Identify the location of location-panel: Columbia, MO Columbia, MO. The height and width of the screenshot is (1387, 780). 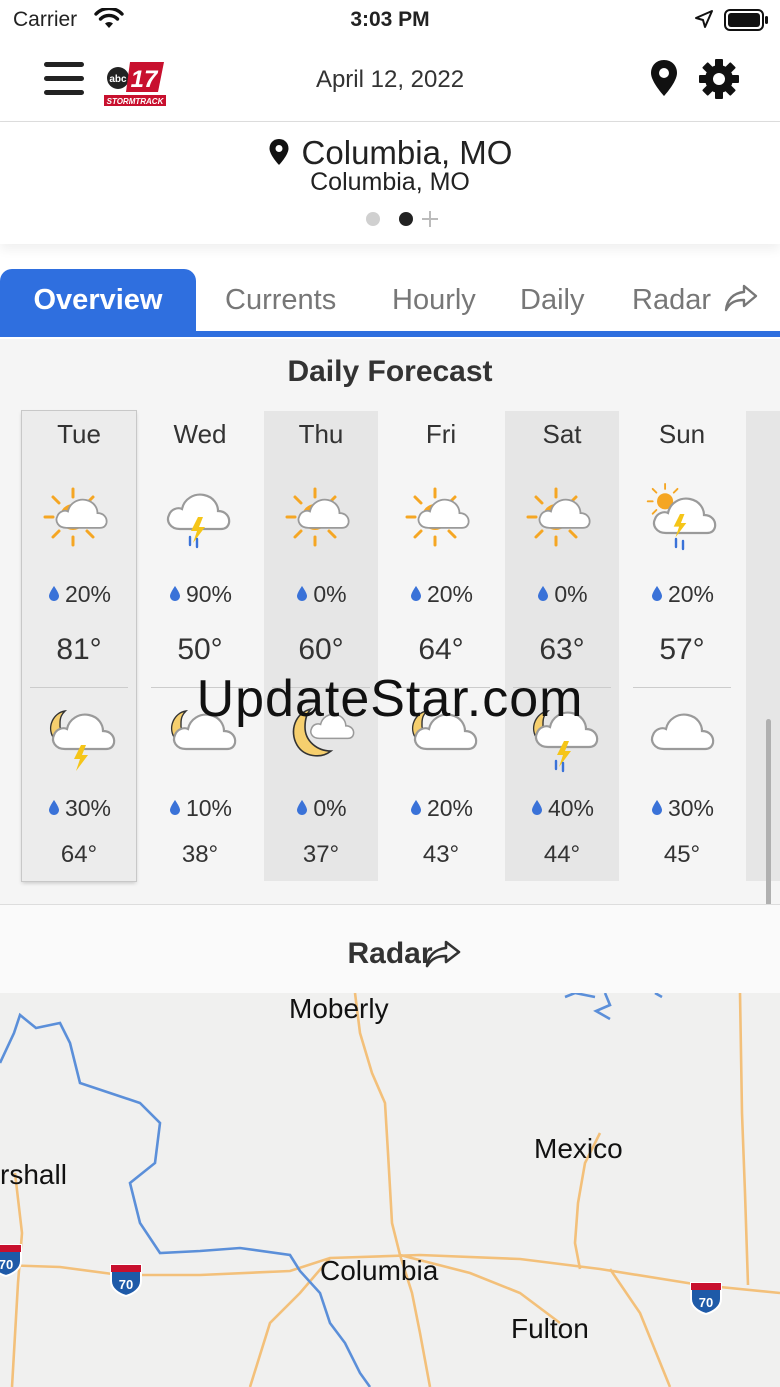
(390, 183).